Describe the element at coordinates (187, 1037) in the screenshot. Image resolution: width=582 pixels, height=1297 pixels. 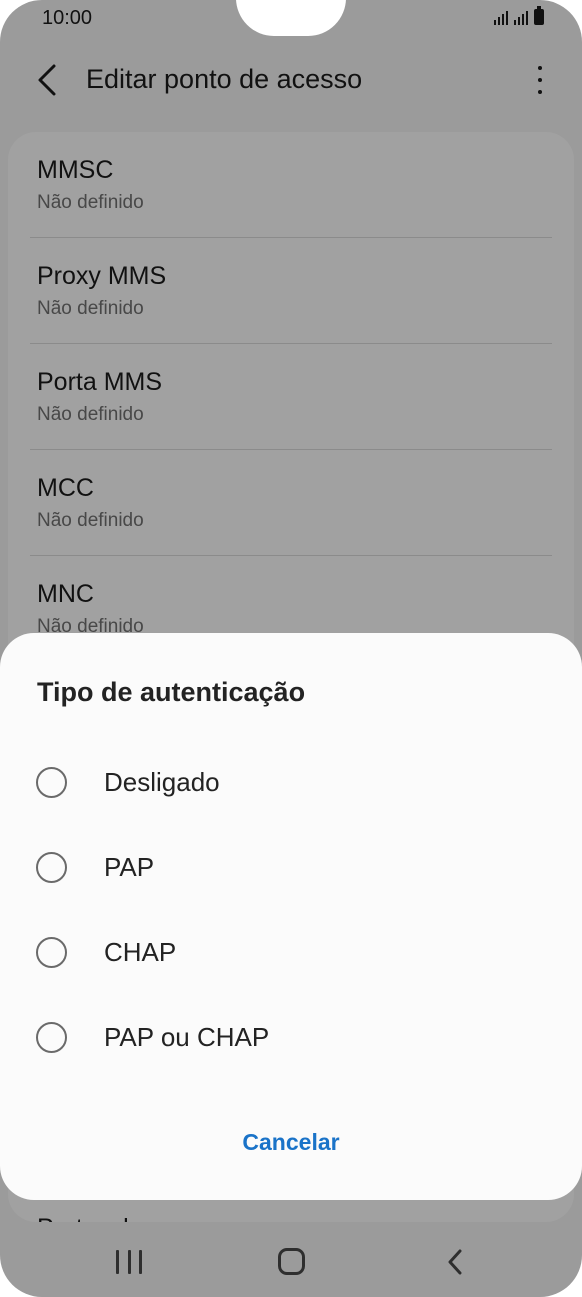
I see `option-label: PAP ou CHAP` at that location.